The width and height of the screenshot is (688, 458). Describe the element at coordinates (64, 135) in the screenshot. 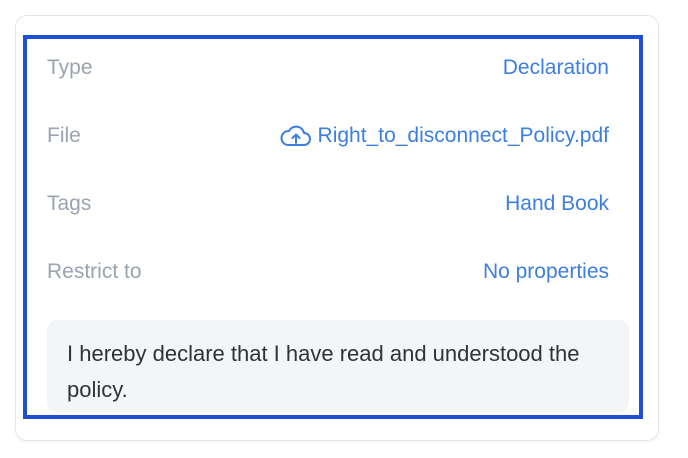

I see `file-label: File` at that location.